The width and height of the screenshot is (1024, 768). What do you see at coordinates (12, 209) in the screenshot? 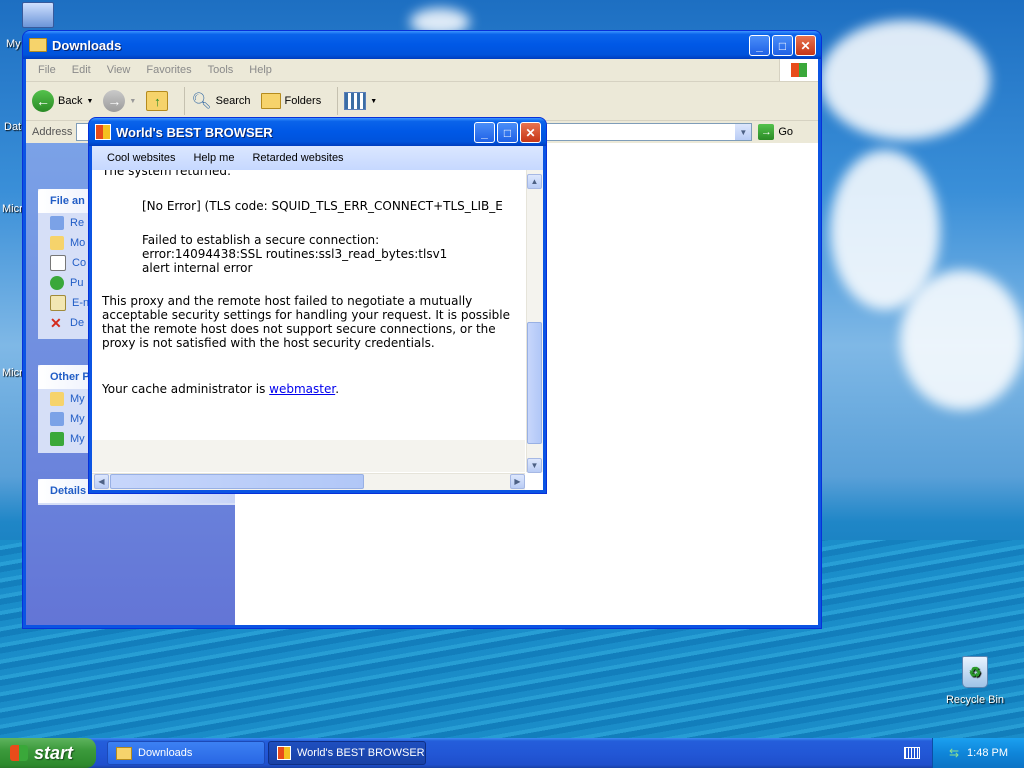
I see `desktop-label: Micr` at bounding box center [12, 209].